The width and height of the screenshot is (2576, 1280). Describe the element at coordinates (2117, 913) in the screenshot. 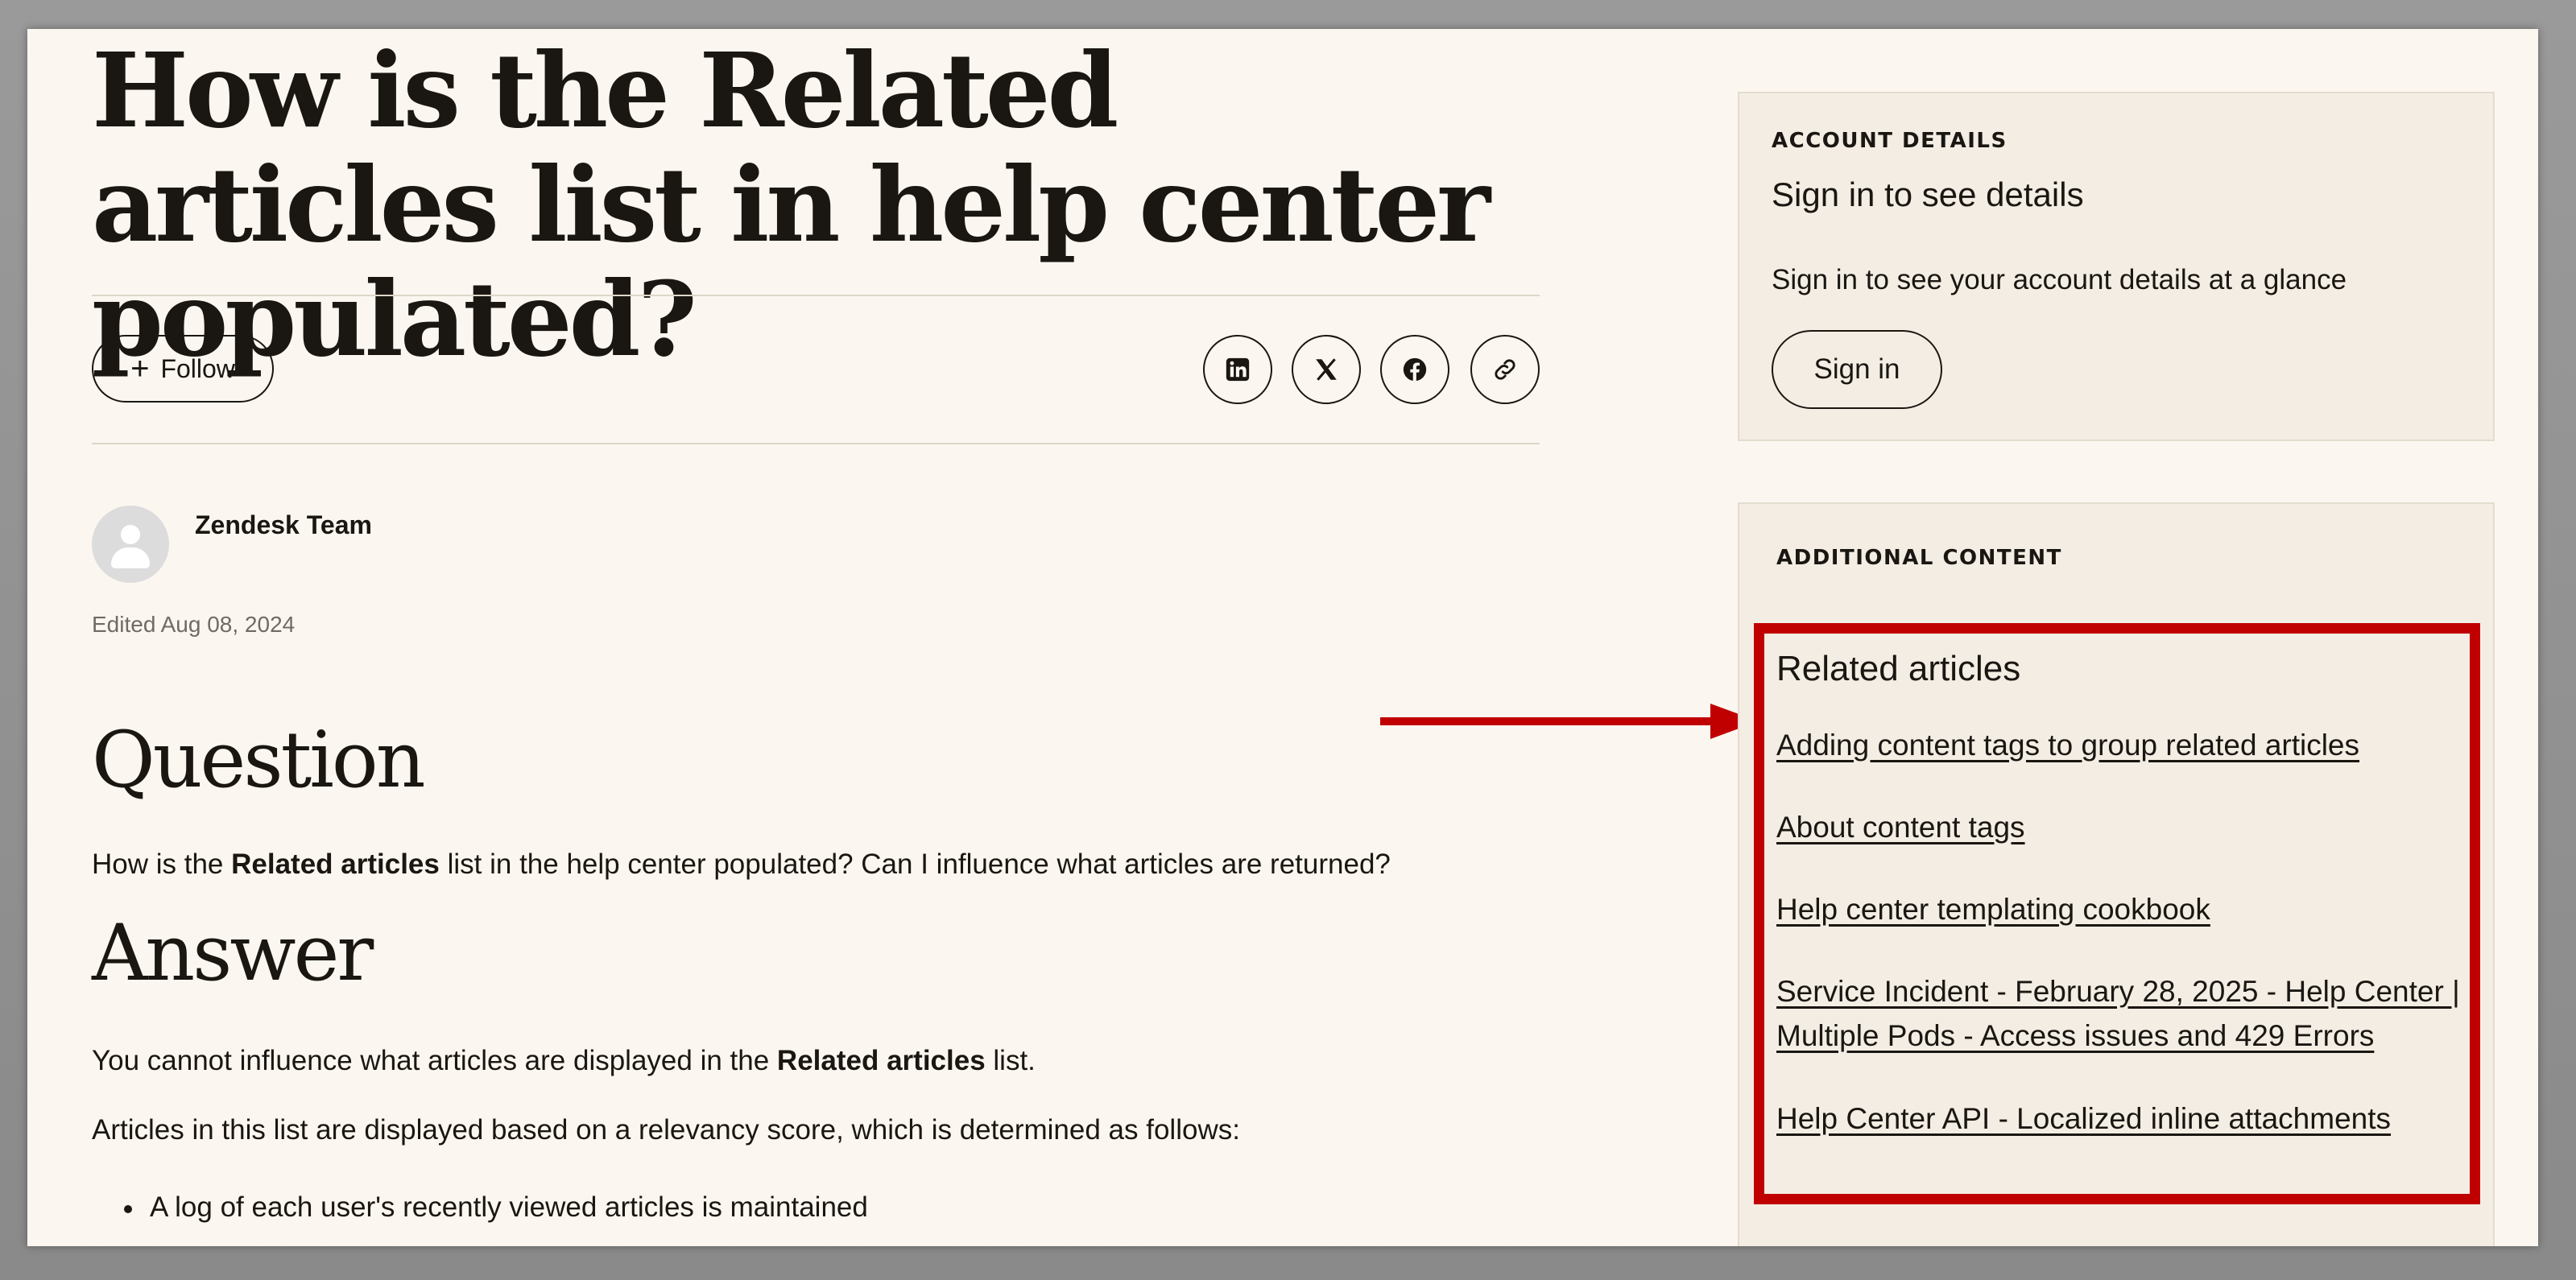

I see `annotation-highlight-box` at that location.